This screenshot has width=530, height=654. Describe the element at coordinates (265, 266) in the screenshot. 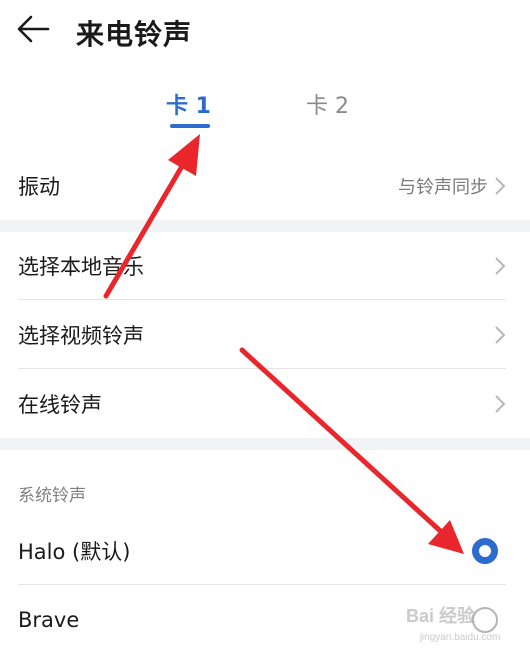

I see `select-local-music-row: 选择本地音乐` at that location.